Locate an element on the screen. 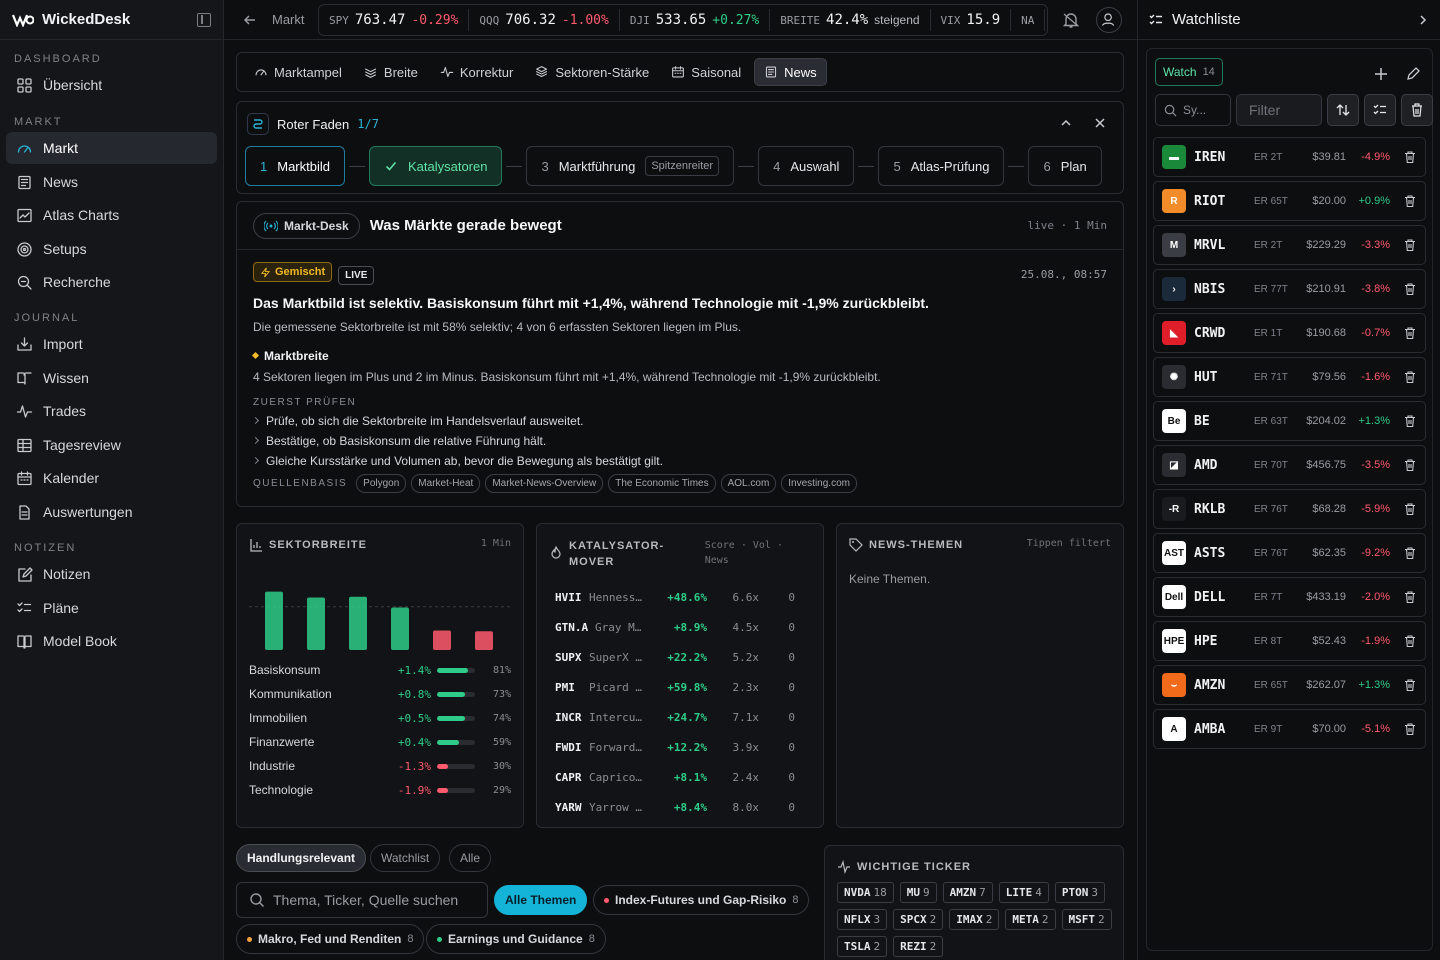  sidebar-item-trades: Trades is located at coordinates (111, 411).